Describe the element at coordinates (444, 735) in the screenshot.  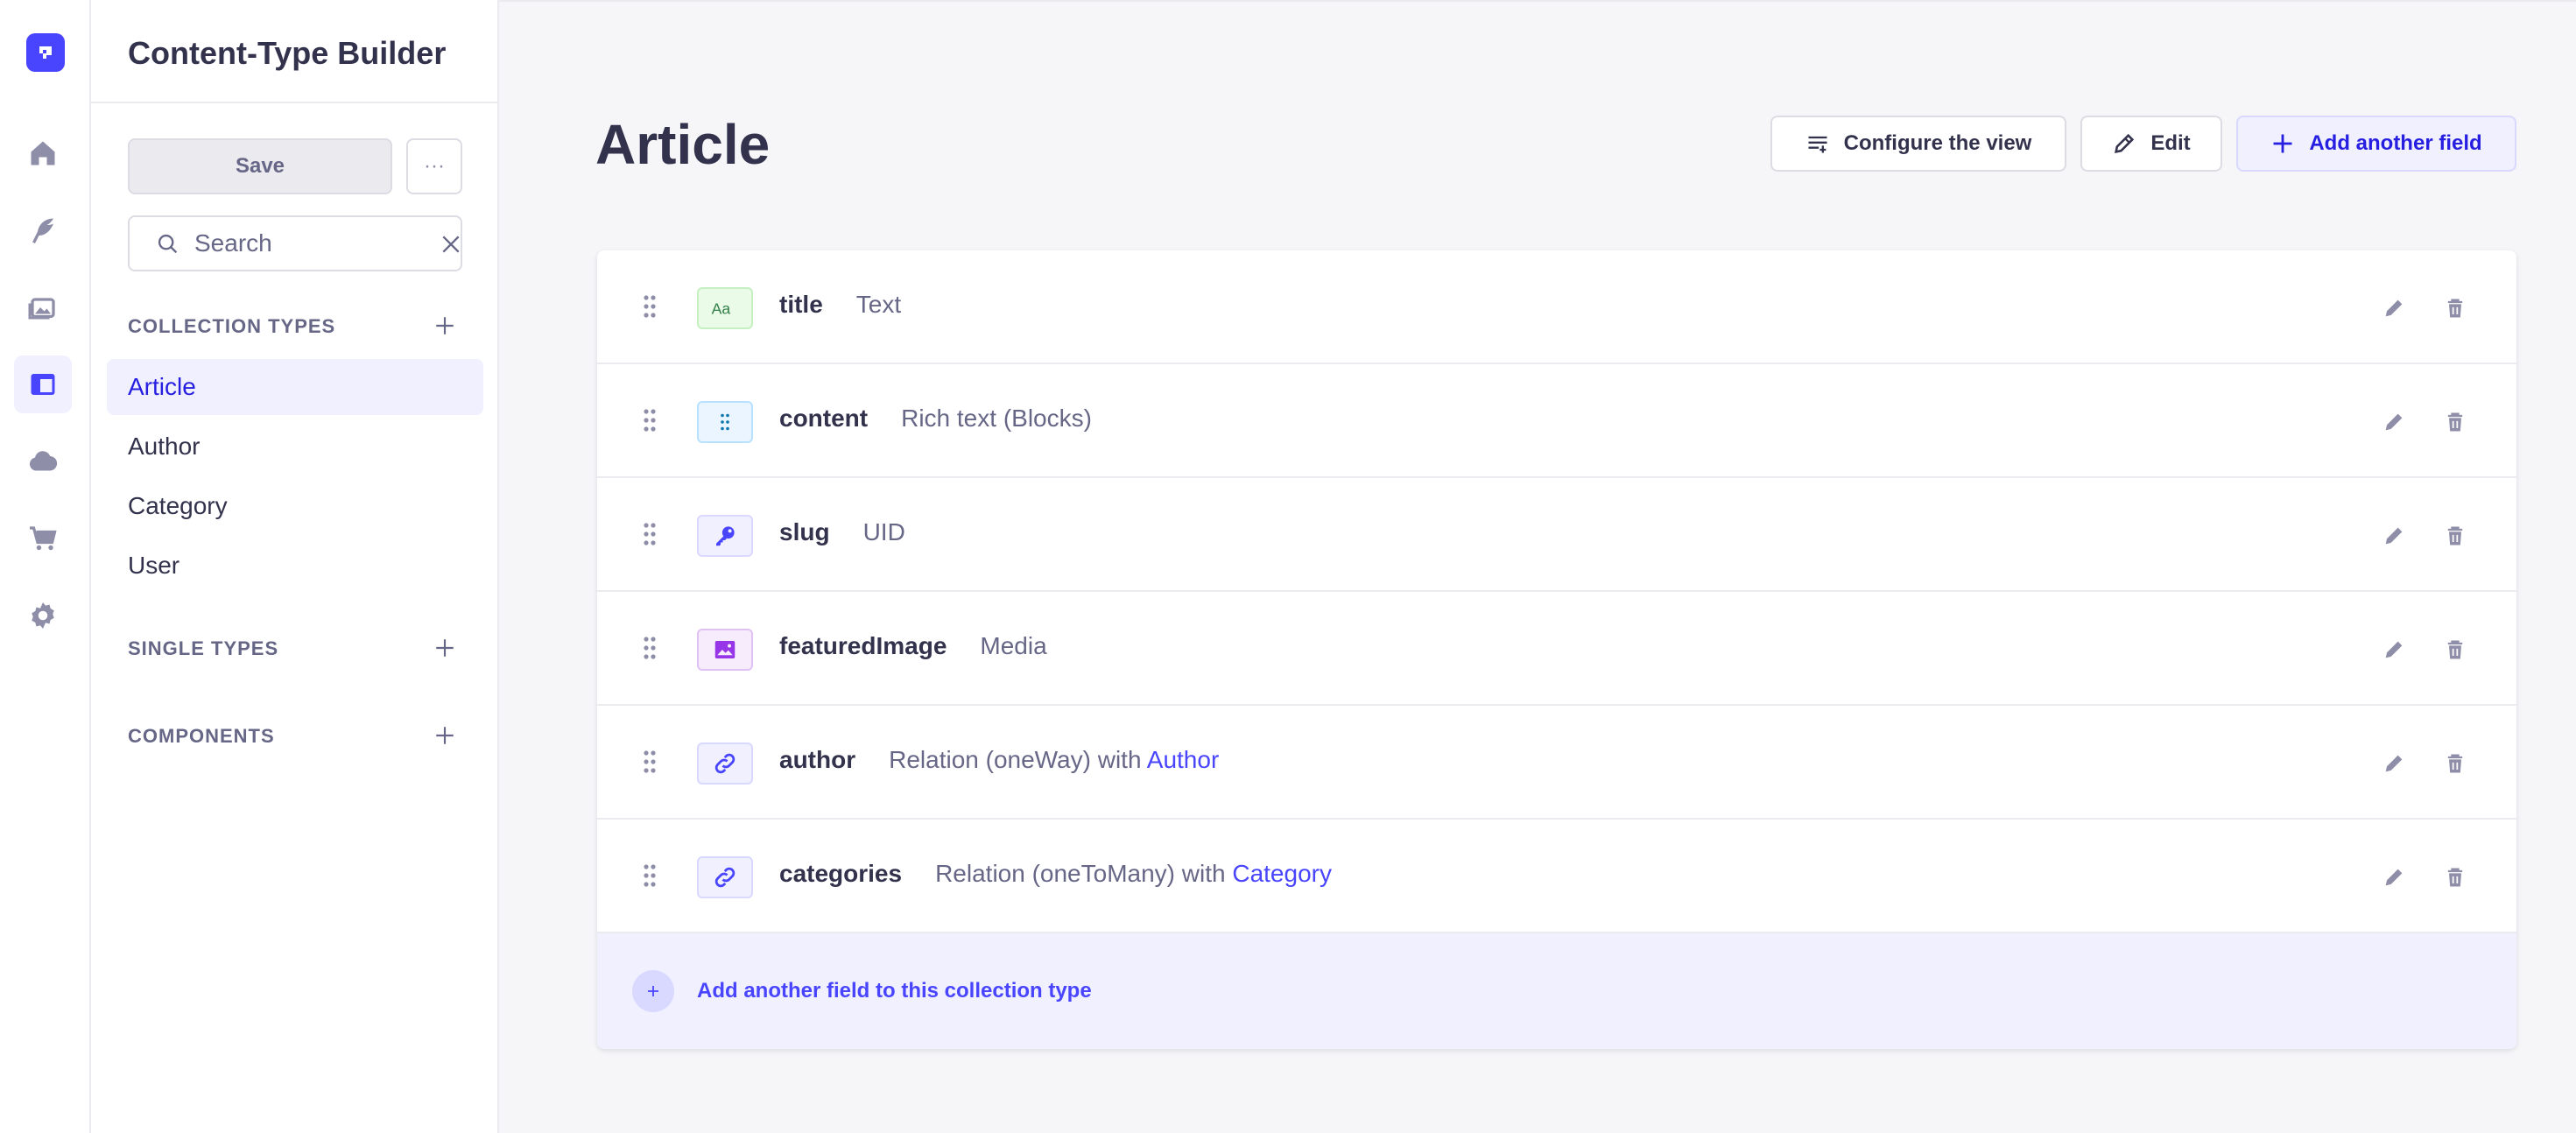
I see `add-component-icon` at that location.